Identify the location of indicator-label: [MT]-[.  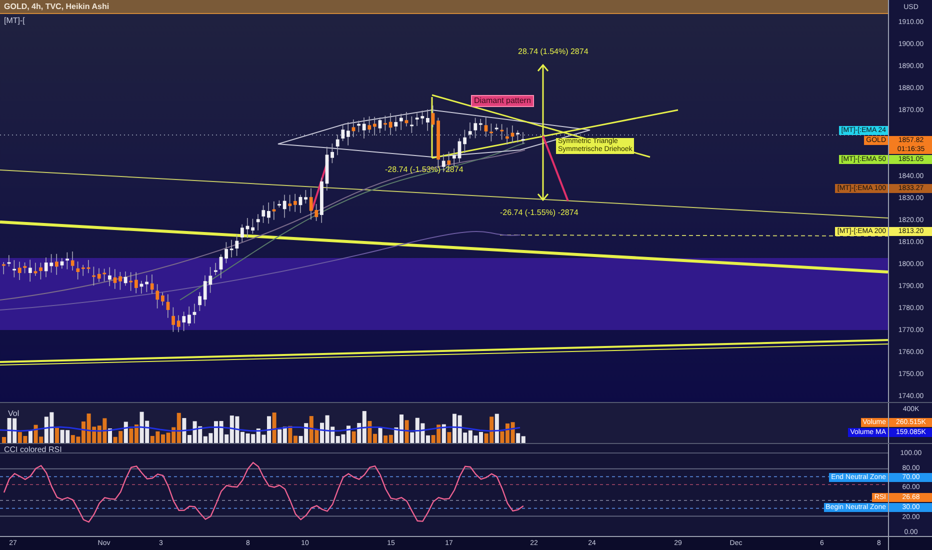
(14, 21).